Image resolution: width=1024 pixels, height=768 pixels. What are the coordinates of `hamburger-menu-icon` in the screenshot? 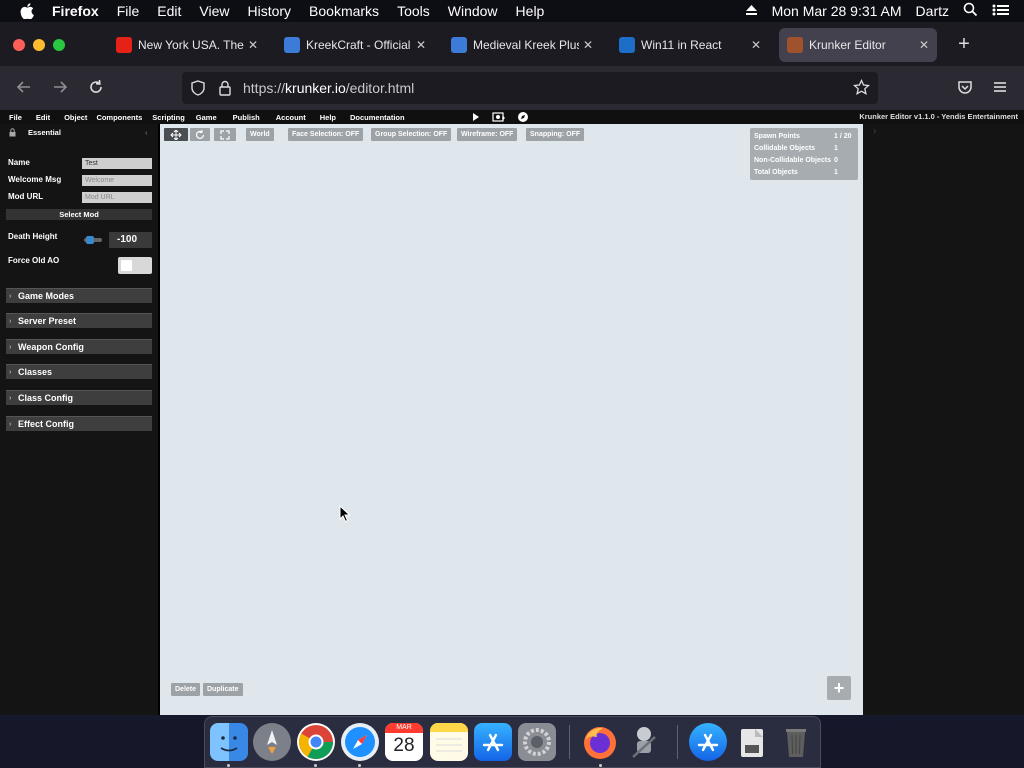 It's located at (1000, 88).